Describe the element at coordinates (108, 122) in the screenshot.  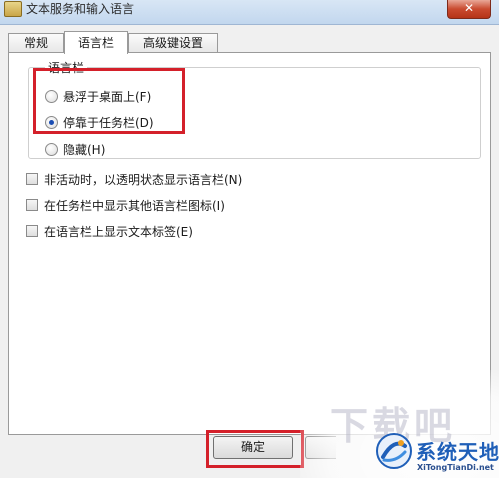
I see `radio-label: 停靠于任务栏(D)` at that location.